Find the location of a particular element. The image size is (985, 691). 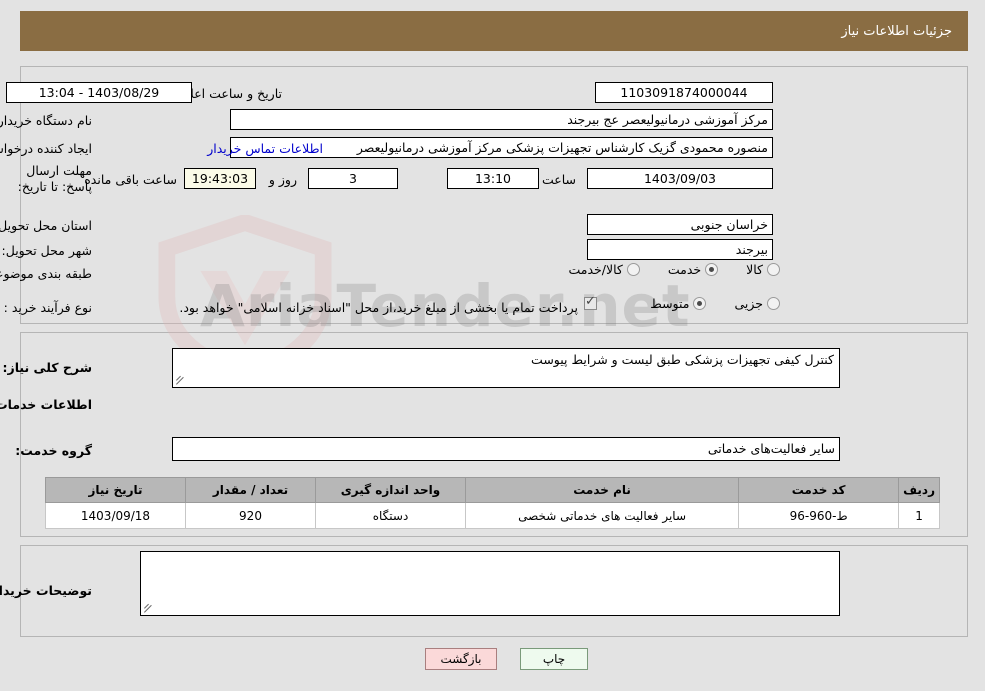

process-radio-group: جزیی متوسط is located at coordinates (701, 303).